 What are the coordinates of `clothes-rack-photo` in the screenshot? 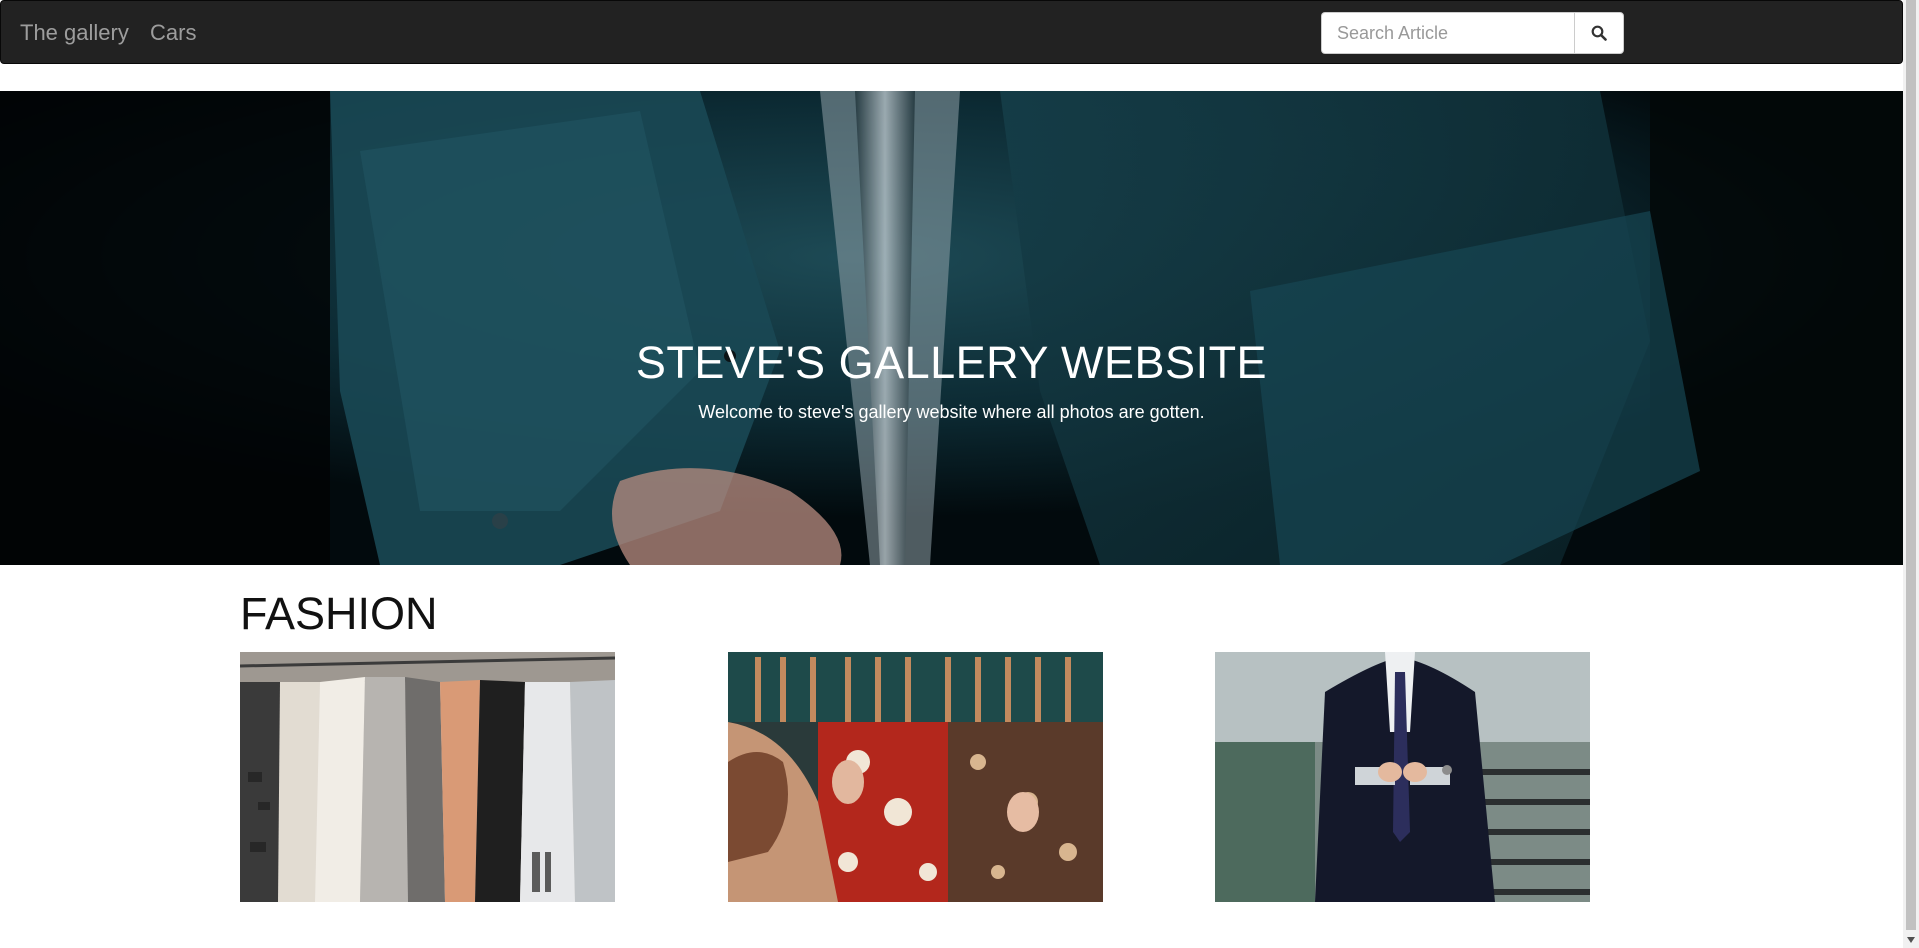 It's located at (427, 777).